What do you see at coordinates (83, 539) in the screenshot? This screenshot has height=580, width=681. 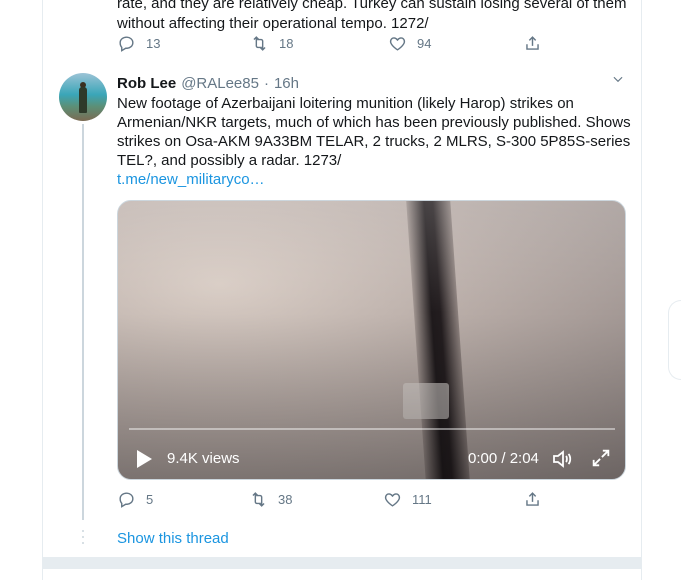 I see `thread-connector-dots` at bounding box center [83, 539].